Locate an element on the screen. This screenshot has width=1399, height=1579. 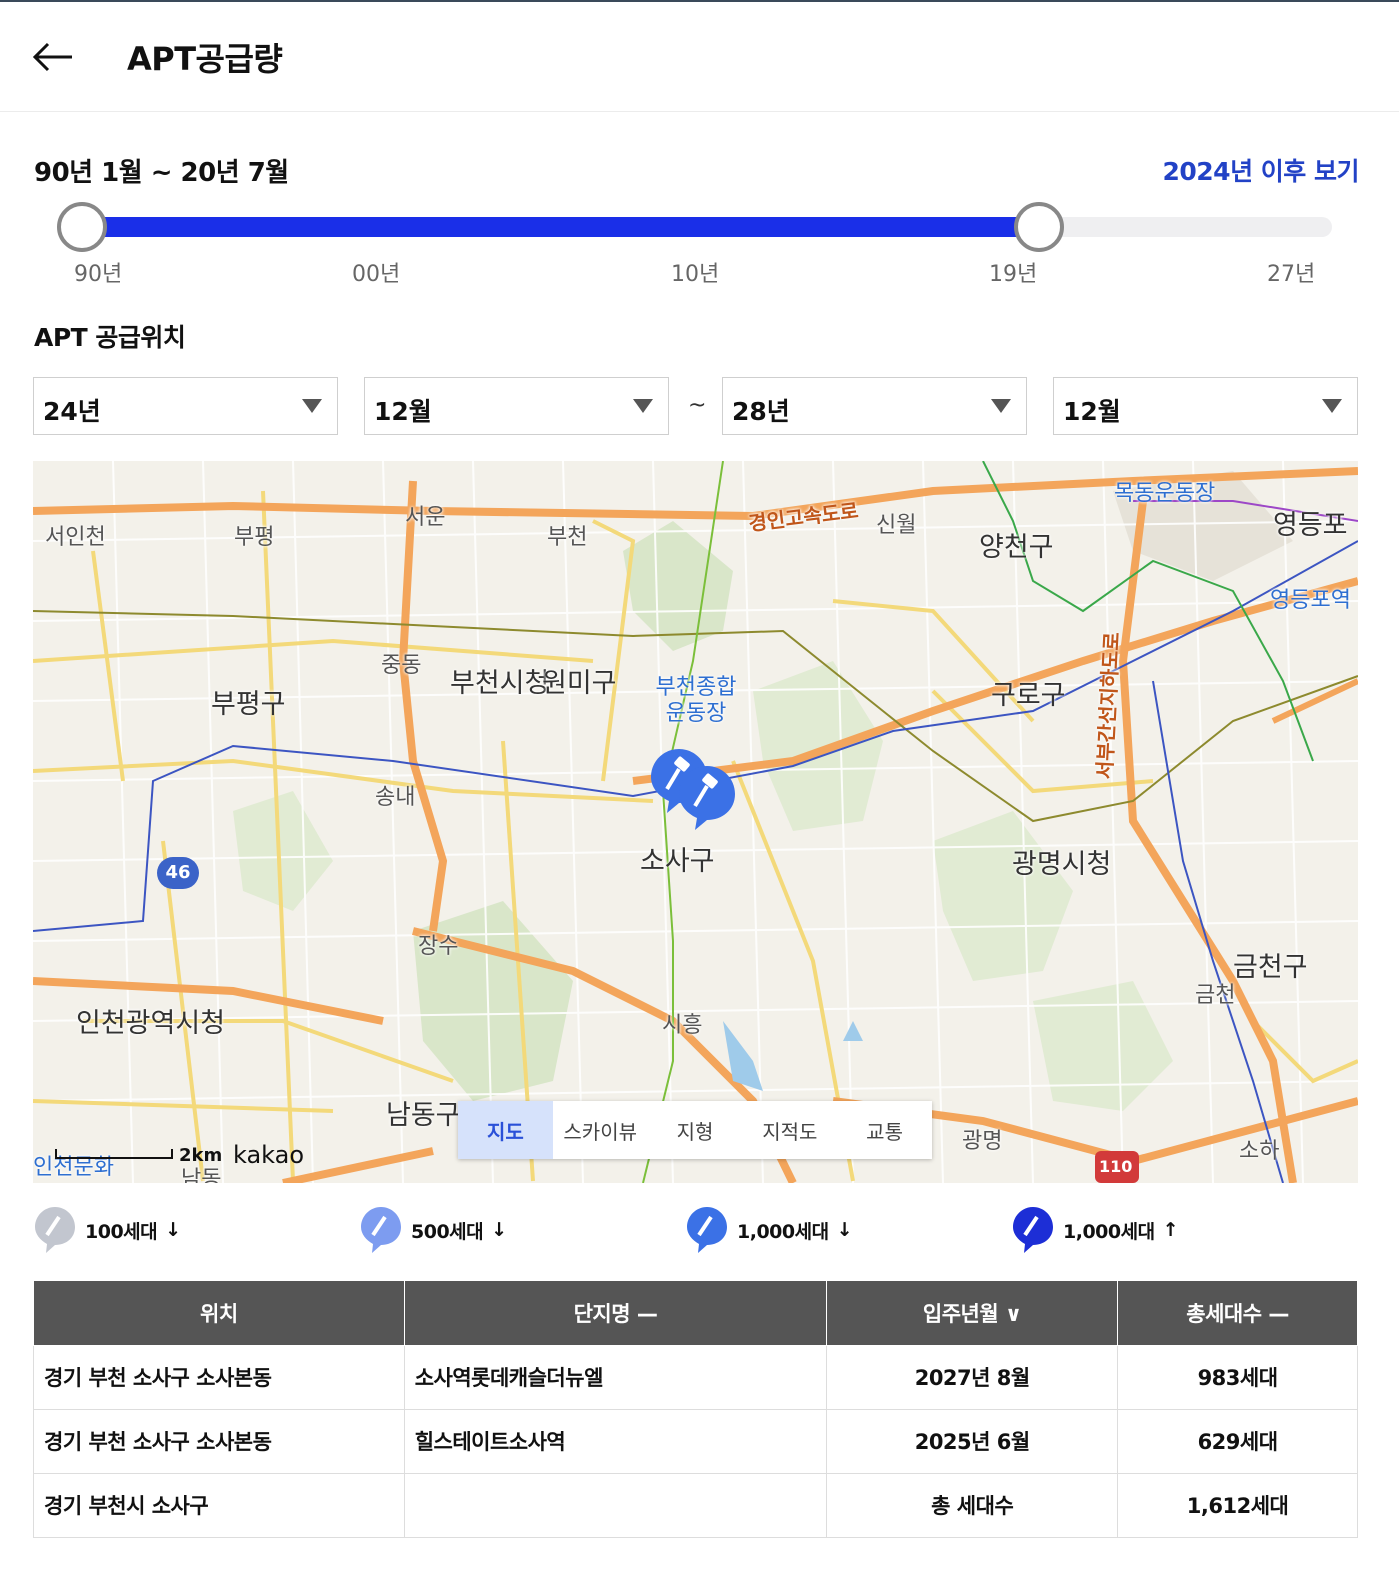
range-slider-end-handle is located at coordinates (1039, 227).